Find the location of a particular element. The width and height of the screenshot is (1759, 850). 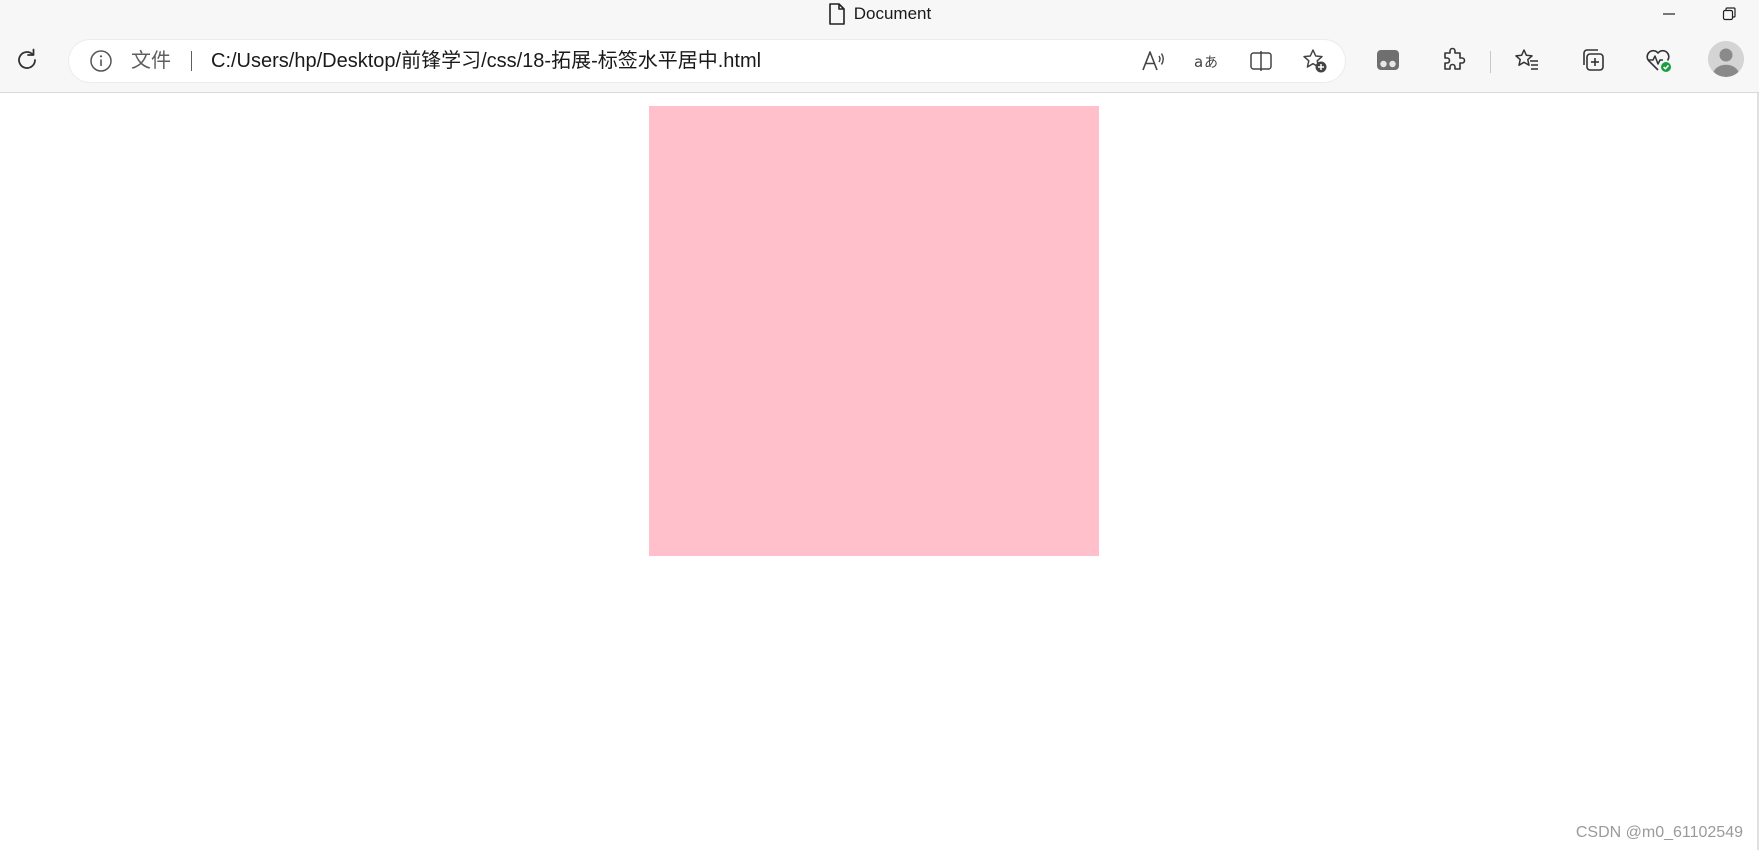

profile-icon is located at coordinates (1726, 59).